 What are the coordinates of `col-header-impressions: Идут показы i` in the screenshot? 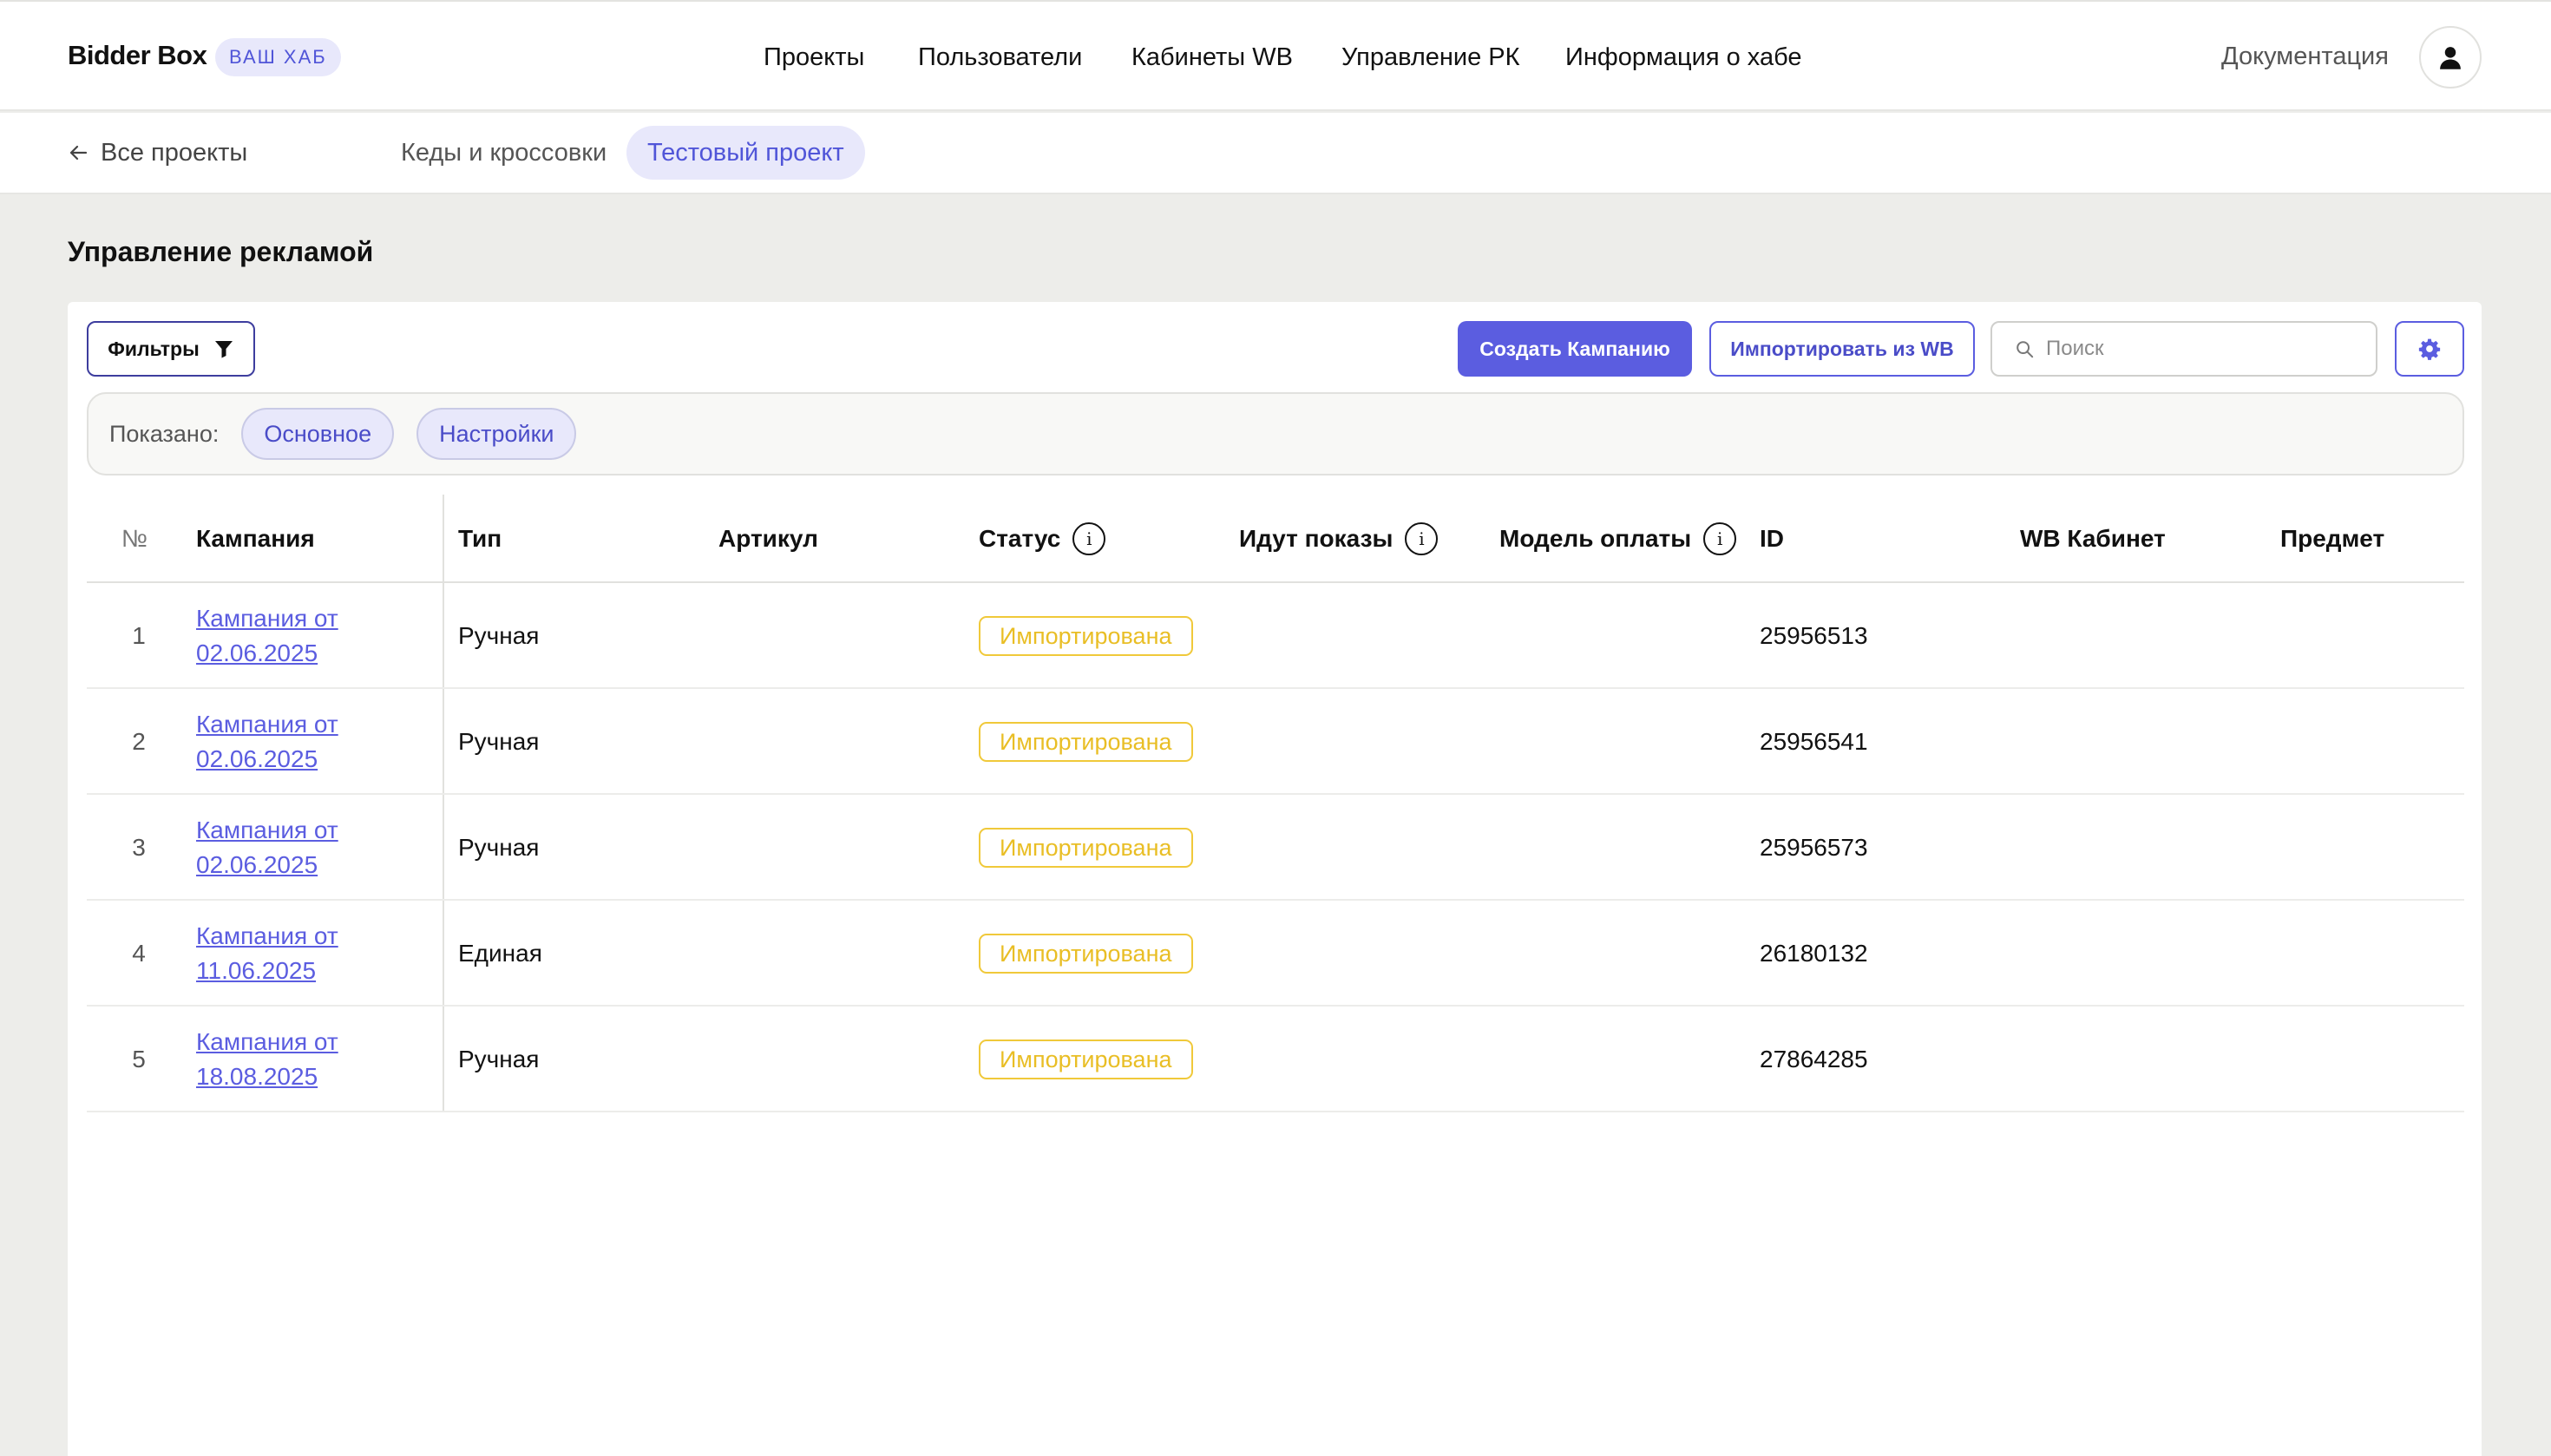 It's located at (1339, 539).